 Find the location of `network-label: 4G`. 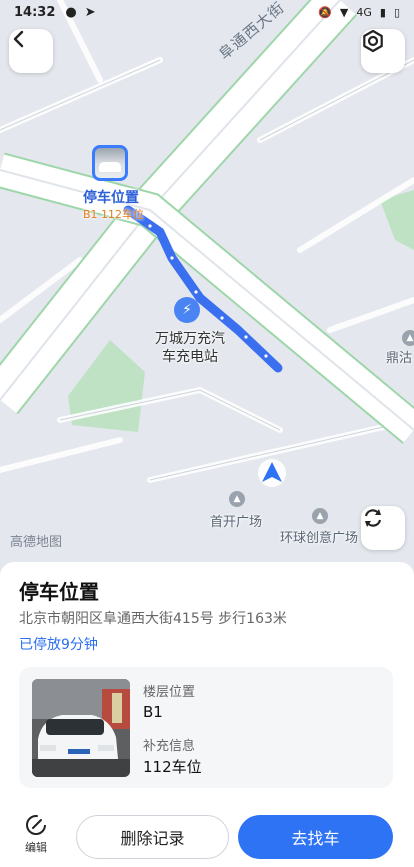

network-label: 4G is located at coordinates (364, 12).